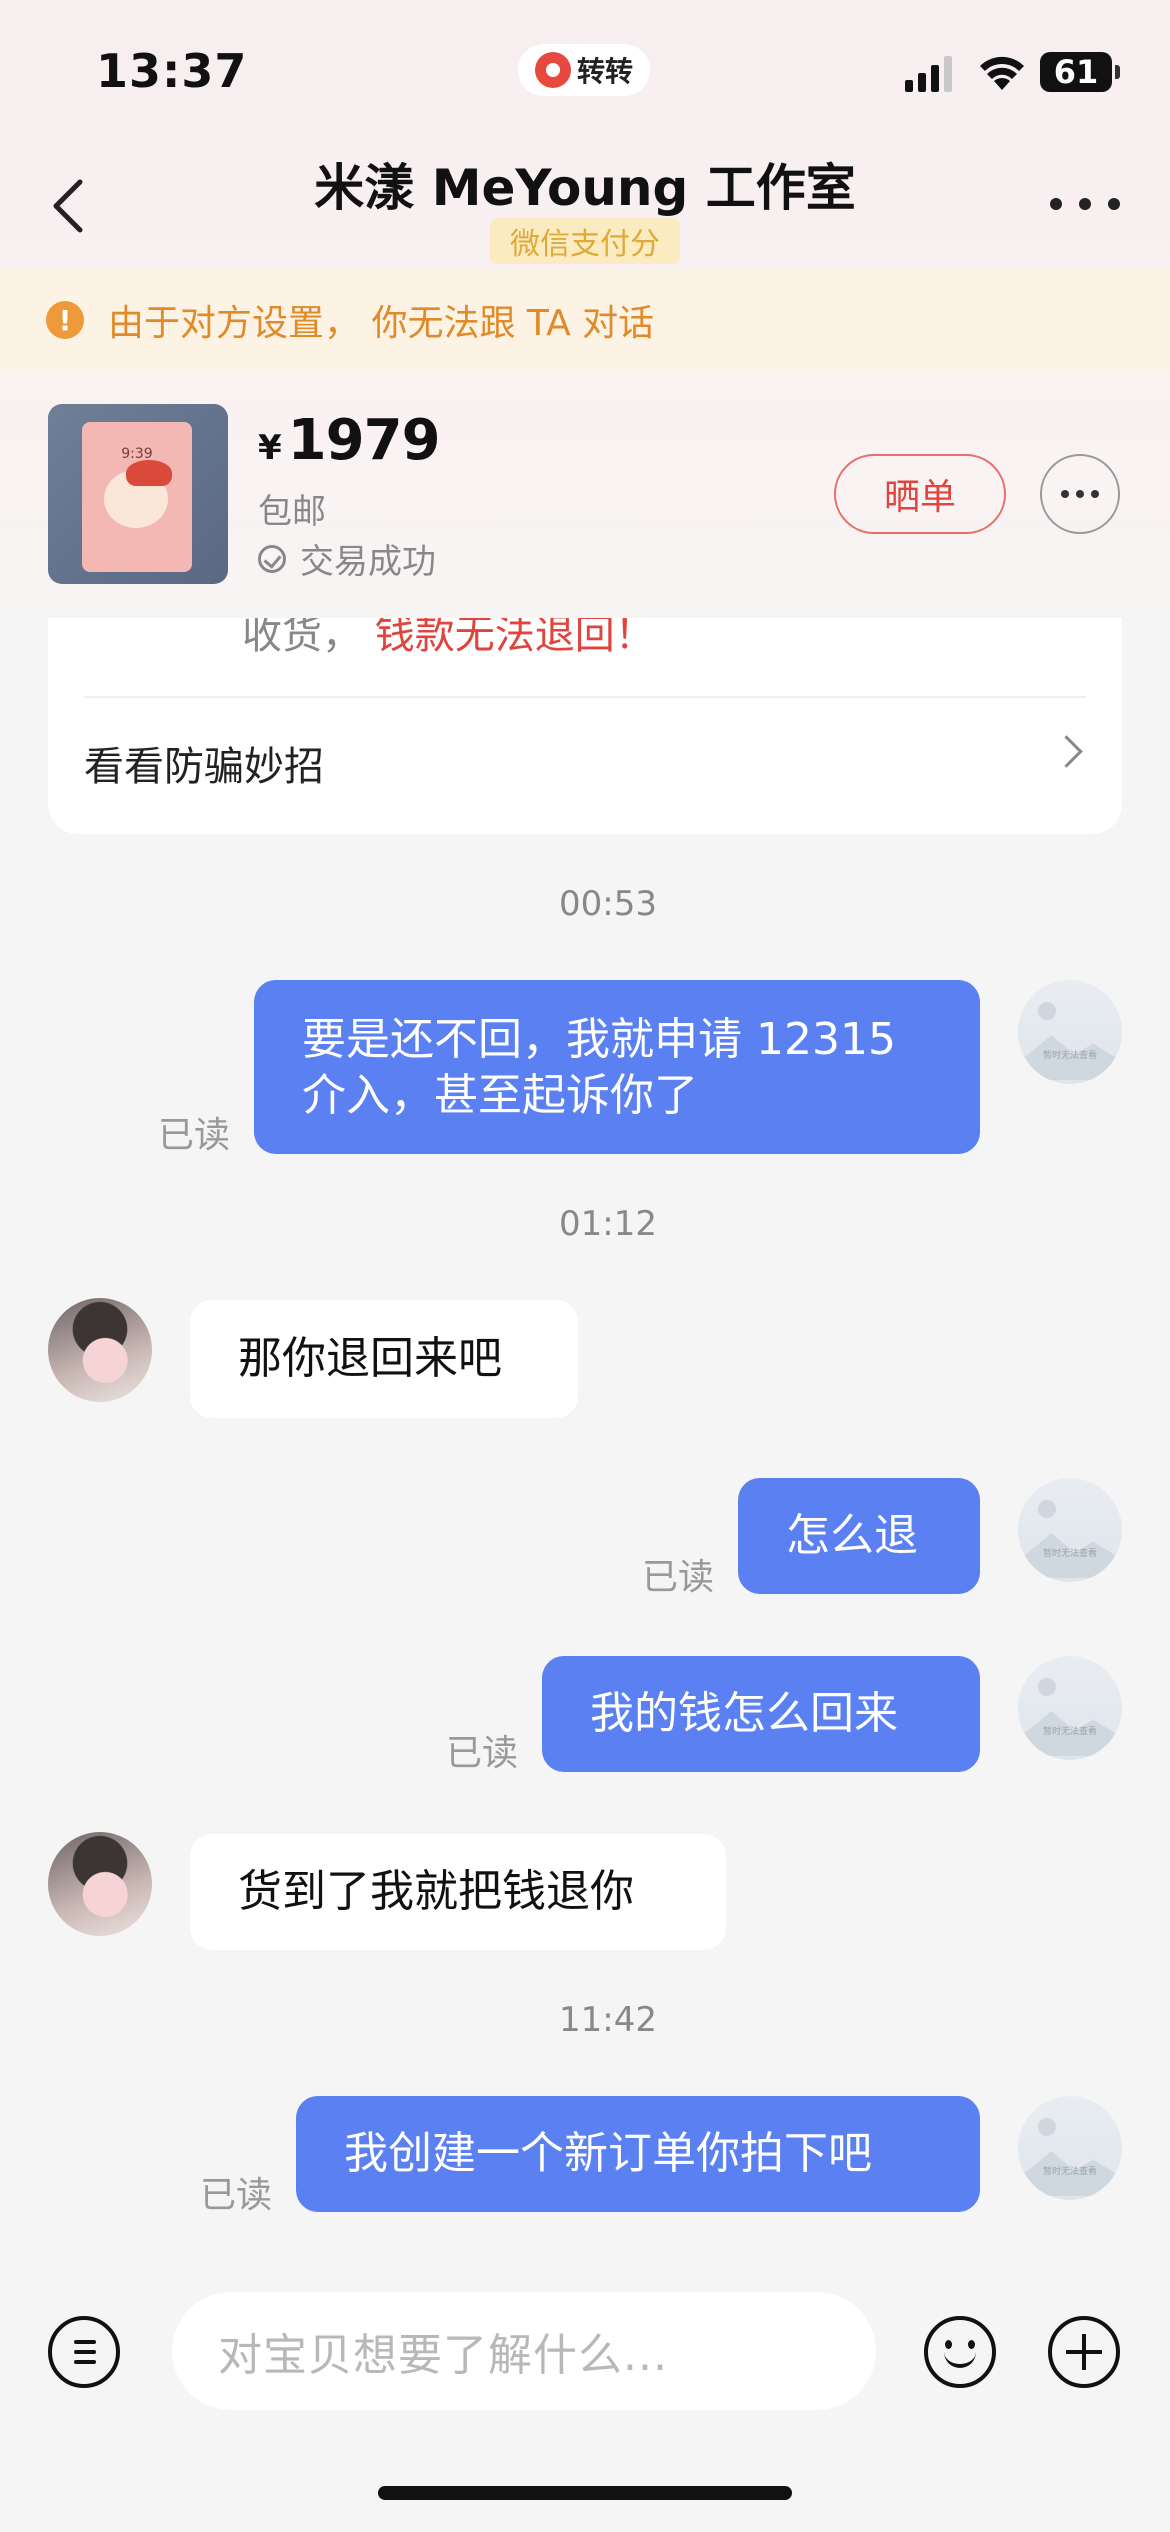 This screenshot has height=2532, width=1170. What do you see at coordinates (65, 320) in the screenshot?
I see `warning-icon: !` at bounding box center [65, 320].